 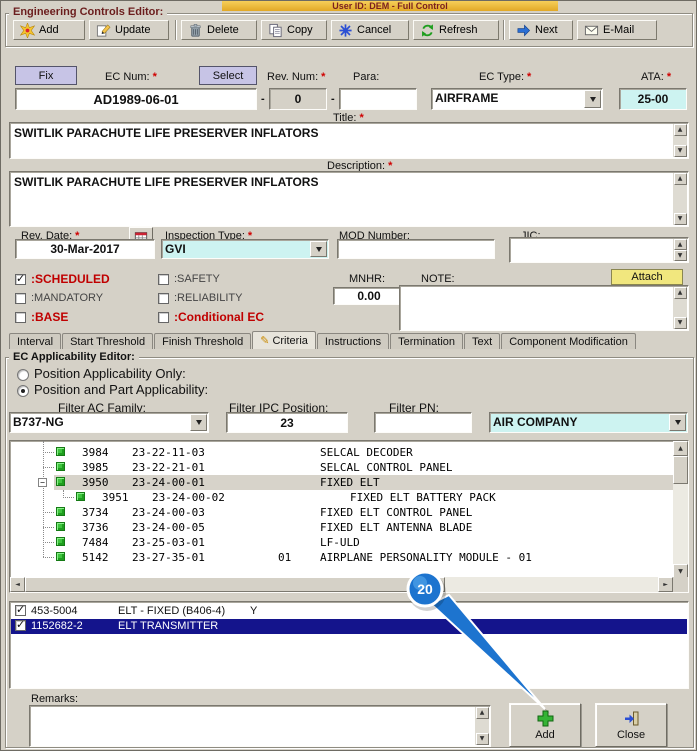 I want to click on fix-button: Fix, so click(x=46, y=75).